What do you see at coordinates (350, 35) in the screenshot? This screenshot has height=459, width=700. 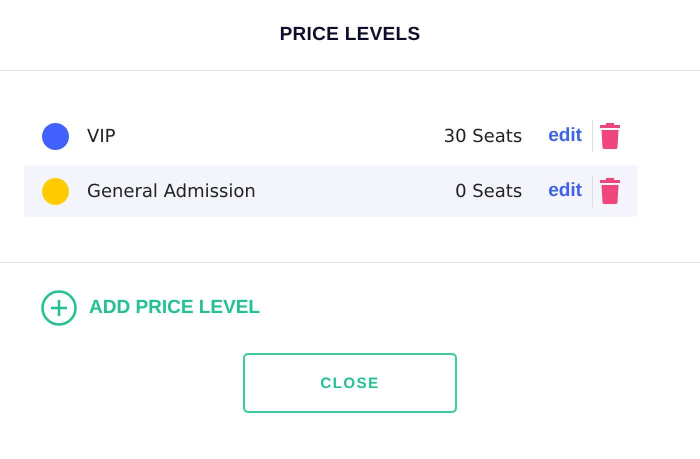 I see `dialog-title: PRICE LEVELS` at bounding box center [350, 35].